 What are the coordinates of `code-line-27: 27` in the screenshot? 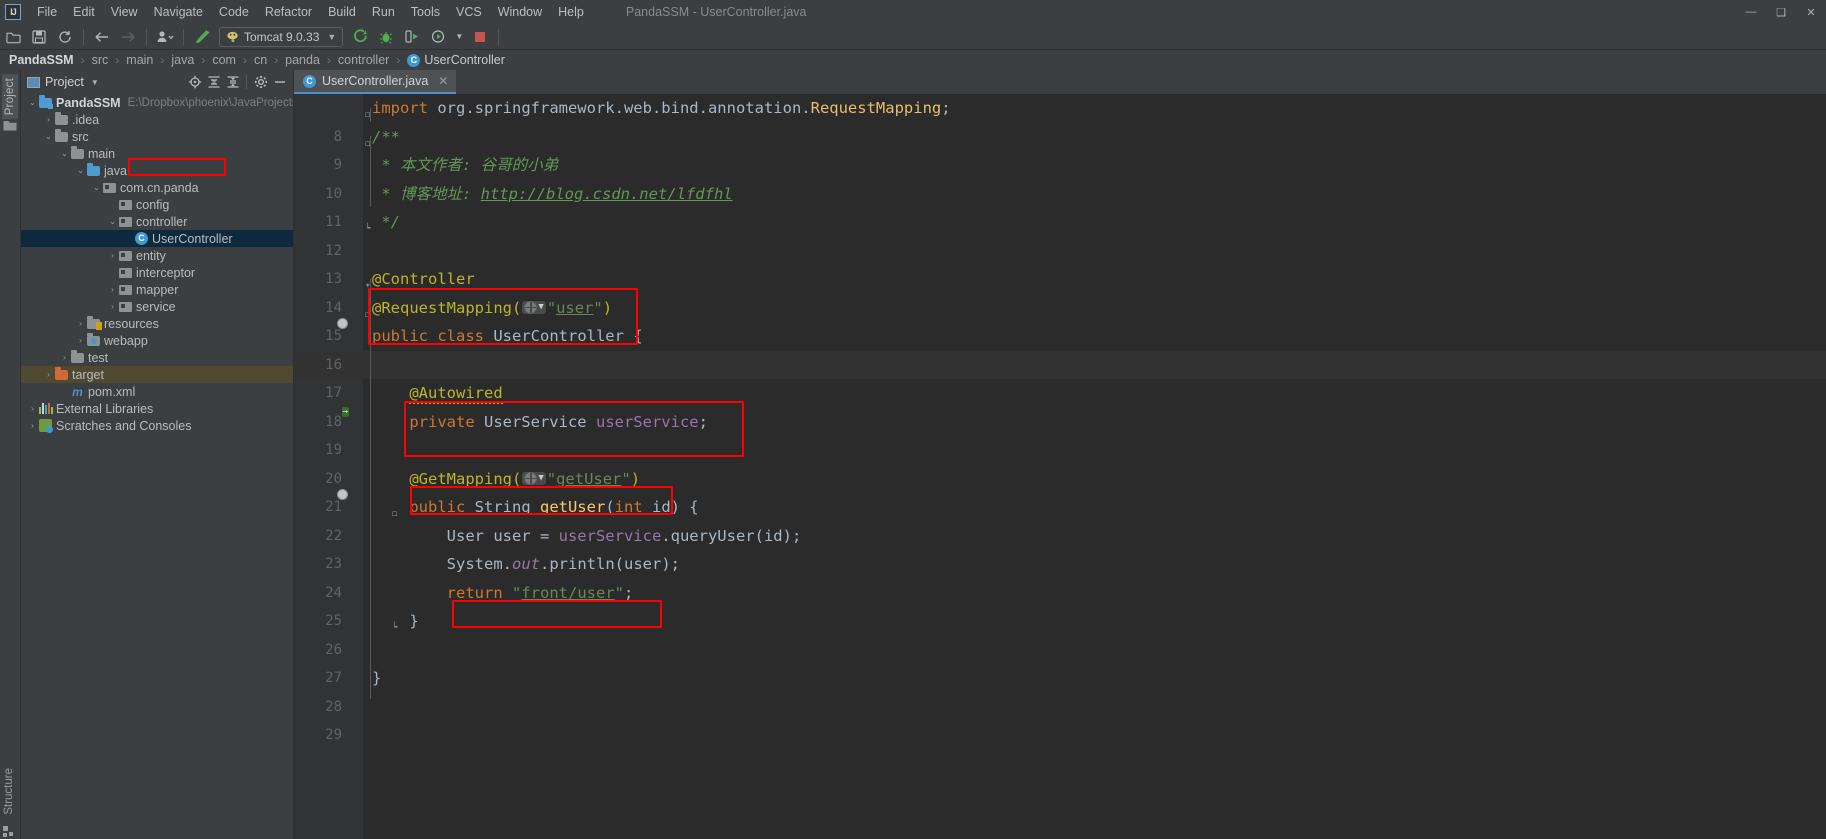 It's located at (1060, 661).